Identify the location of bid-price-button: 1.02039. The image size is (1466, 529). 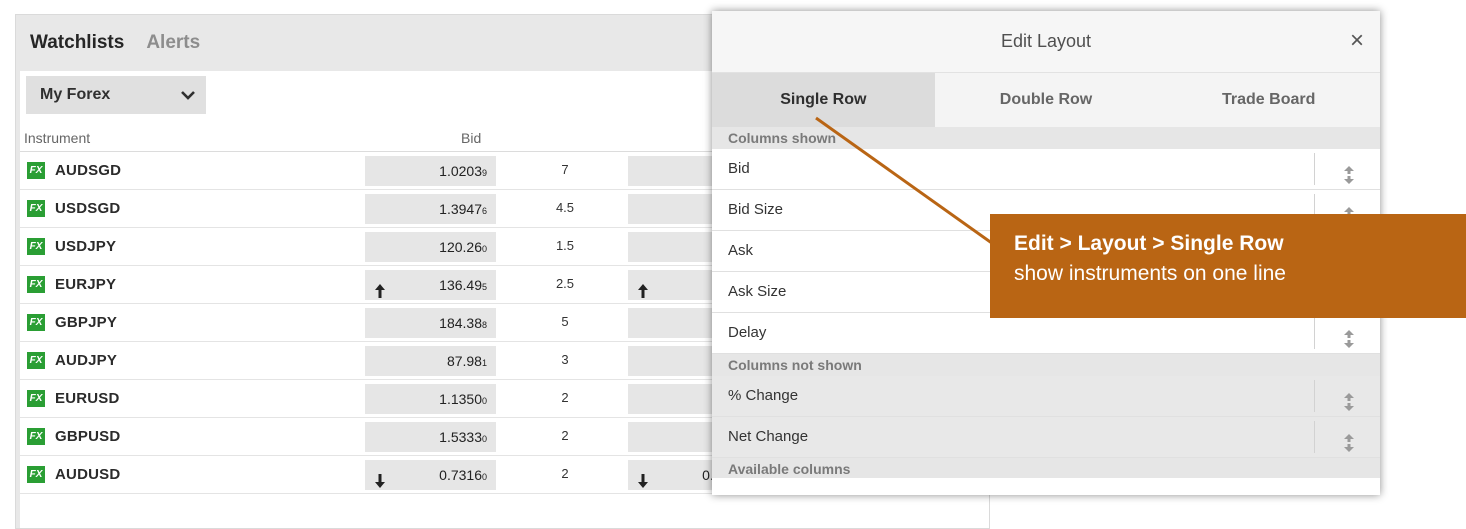
(430, 171).